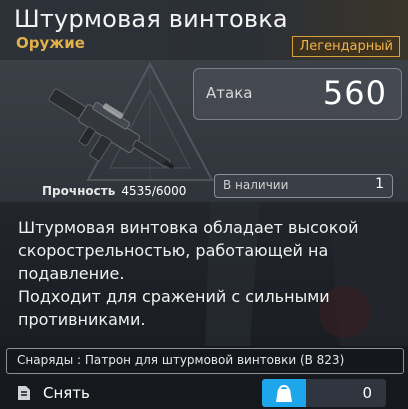 The image size is (408, 409). Describe the element at coordinates (188, 227) in the screenshot. I see `description-line: Штурмовая винтовка обладает высокой` at that location.